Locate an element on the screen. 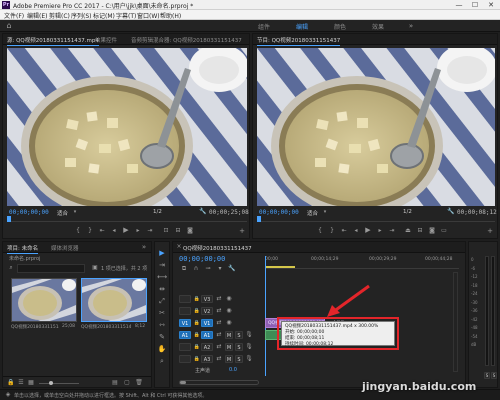 The image size is (500, 400). program-timecode-in: 00;00;00;00 is located at coordinates (279, 212).